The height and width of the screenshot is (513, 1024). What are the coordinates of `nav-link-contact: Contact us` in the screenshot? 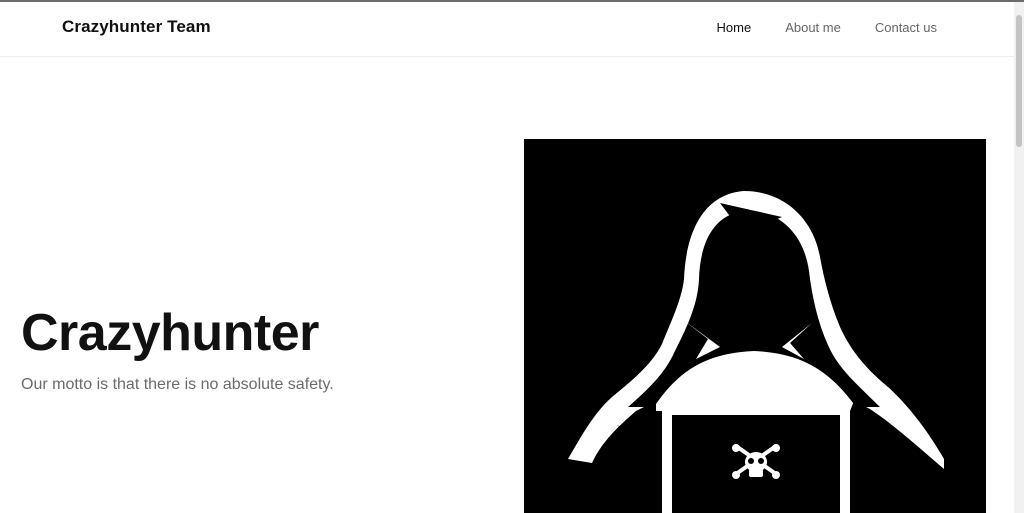 It's located at (906, 27).